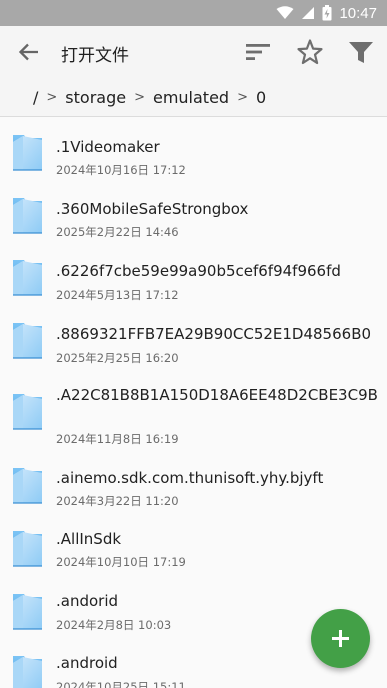 The image size is (387, 688). I want to click on breadcrumb-item-0: 0, so click(261, 97).